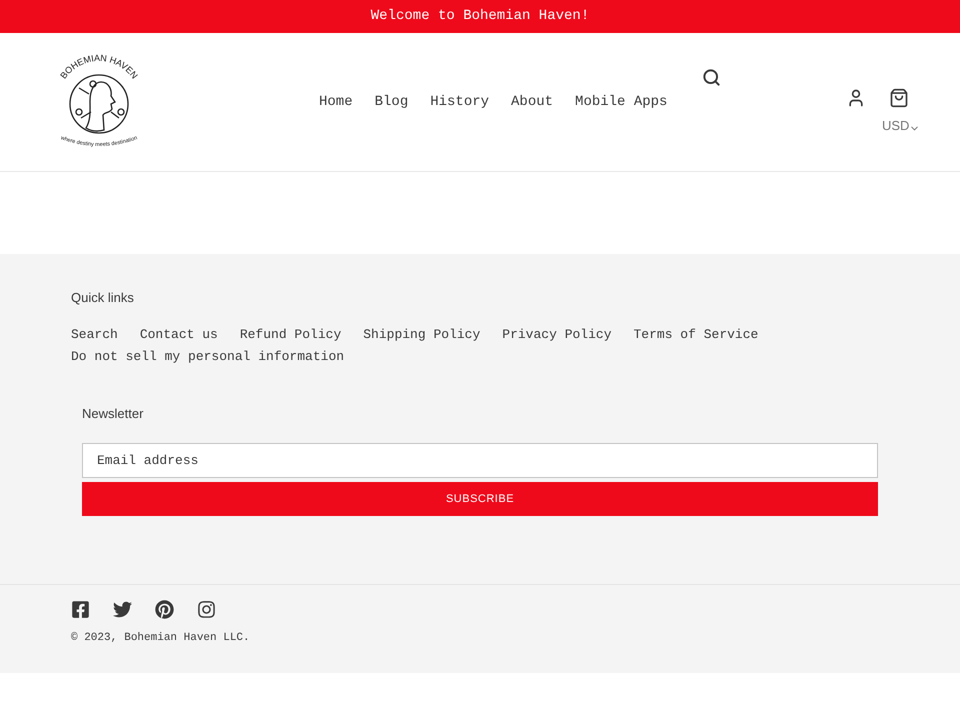 The width and height of the screenshot is (960, 720). What do you see at coordinates (392, 102) in the screenshot?
I see `nav-link: Blog` at bounding box center [392, 102].